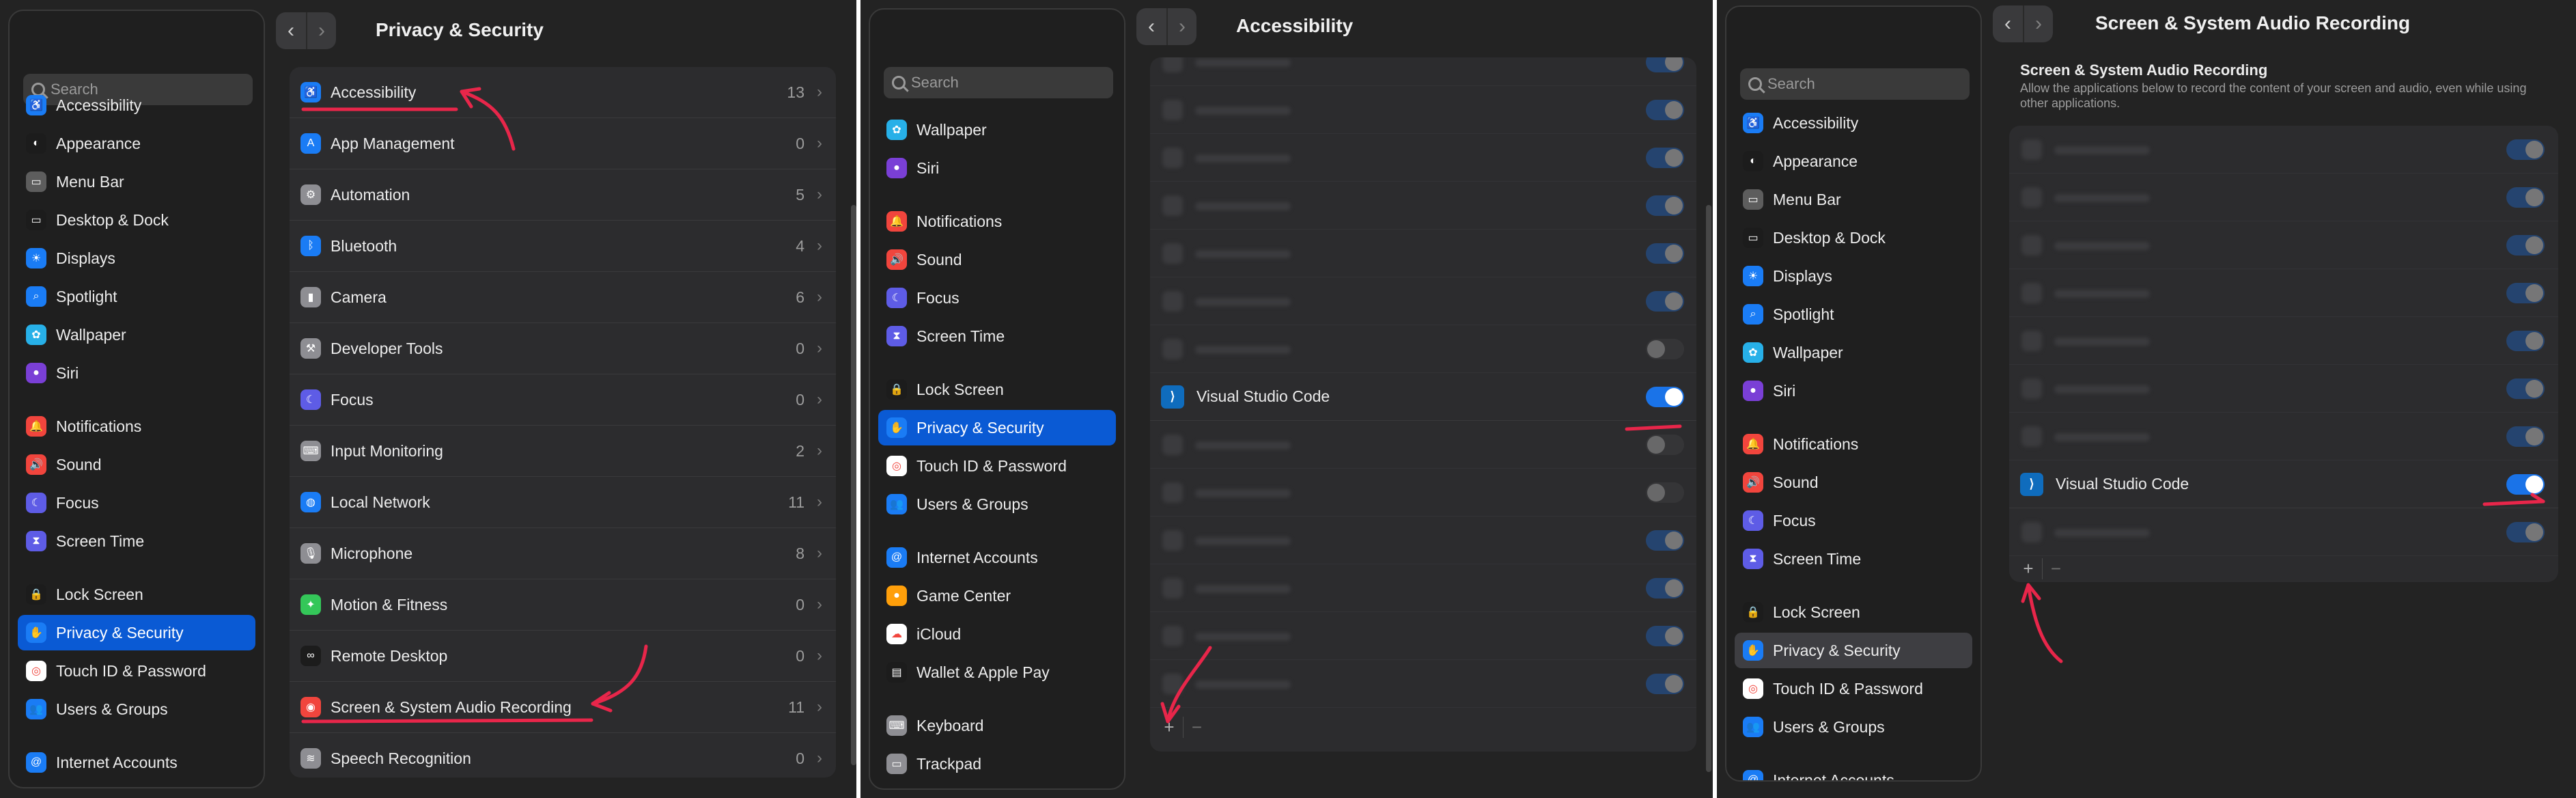 The image size is (2576, 798). Describe the element at coordinates (563, 451) in the screenshot. I see `privacy-list-row: ⌨ Input Monitoring 2 ›` at that location.